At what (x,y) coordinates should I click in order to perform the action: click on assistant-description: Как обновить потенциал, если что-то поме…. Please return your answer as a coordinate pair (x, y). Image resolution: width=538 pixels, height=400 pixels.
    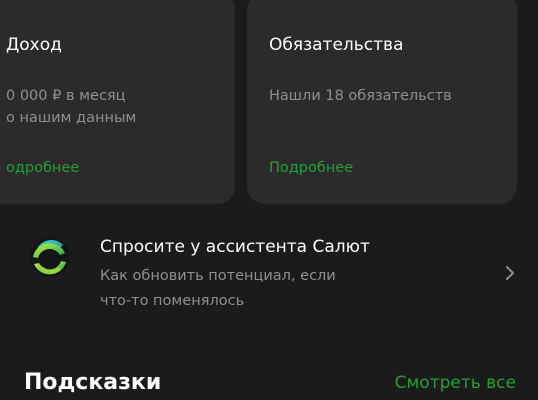
    Looking at the image, I should click on (218, 289).